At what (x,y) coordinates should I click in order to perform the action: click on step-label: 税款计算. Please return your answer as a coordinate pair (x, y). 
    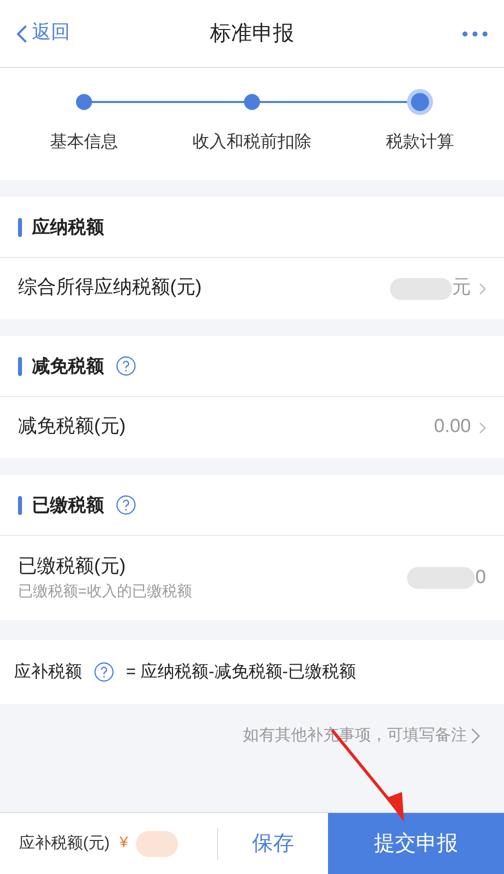
    Looking at the image, I should click on (420, 142).